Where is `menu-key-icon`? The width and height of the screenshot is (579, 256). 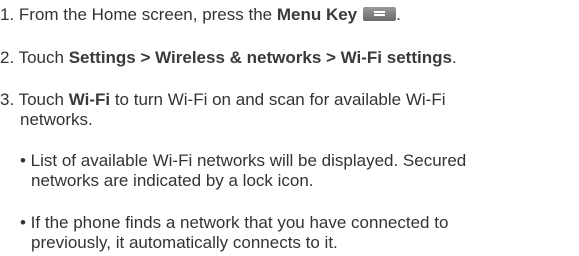
menu-key-icon is located at coordinates (380, 14).